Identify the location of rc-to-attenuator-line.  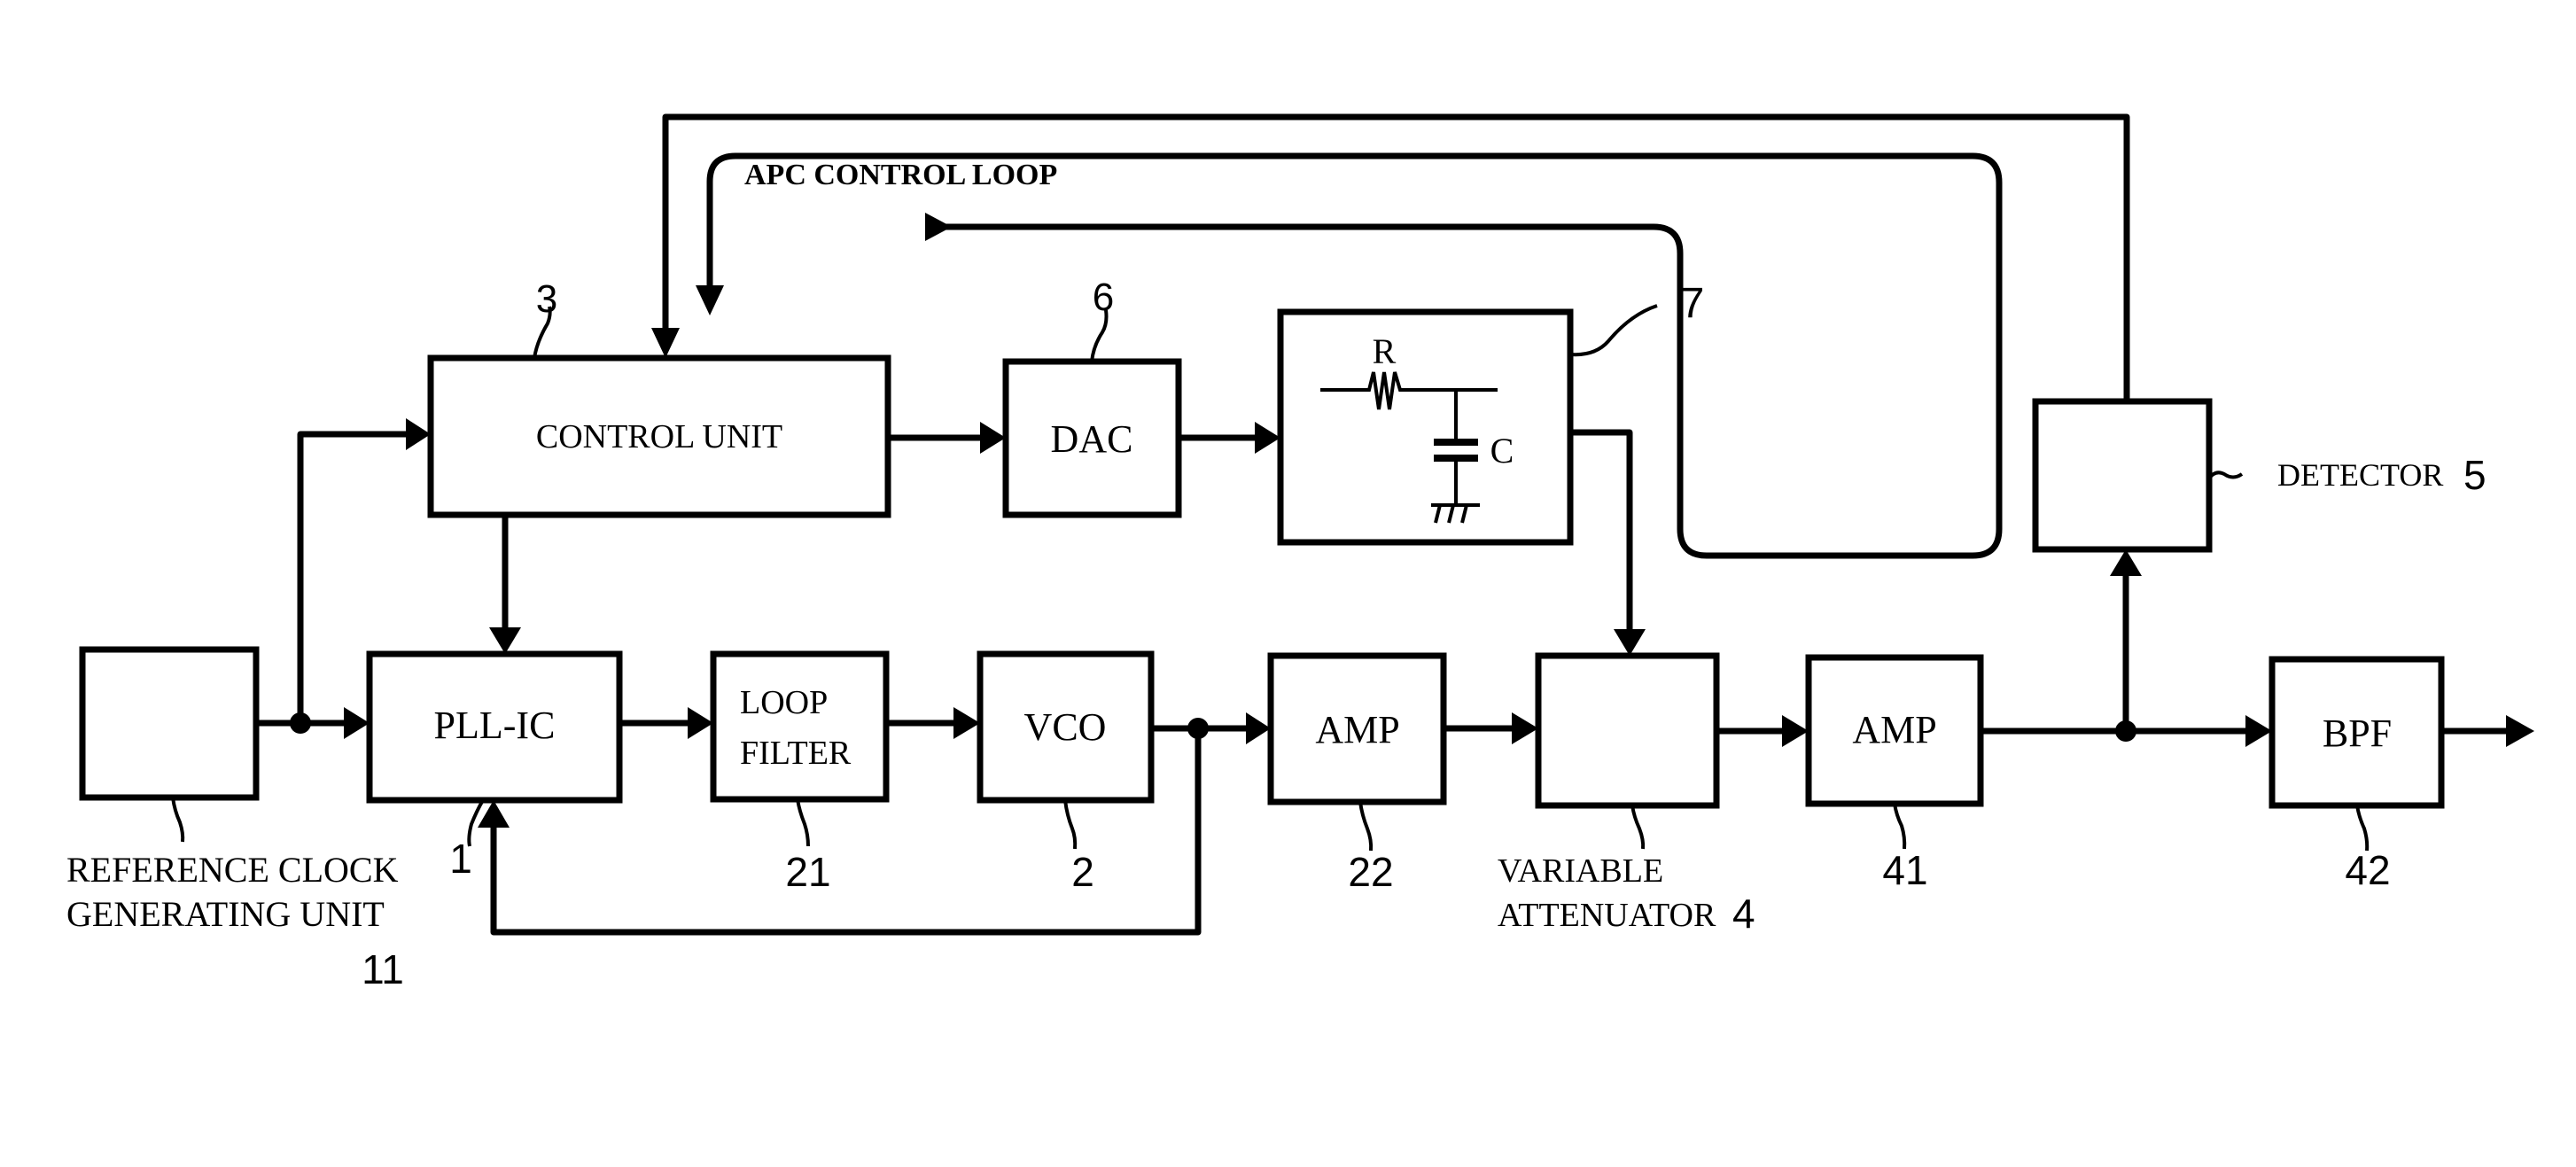
(1602, 530).